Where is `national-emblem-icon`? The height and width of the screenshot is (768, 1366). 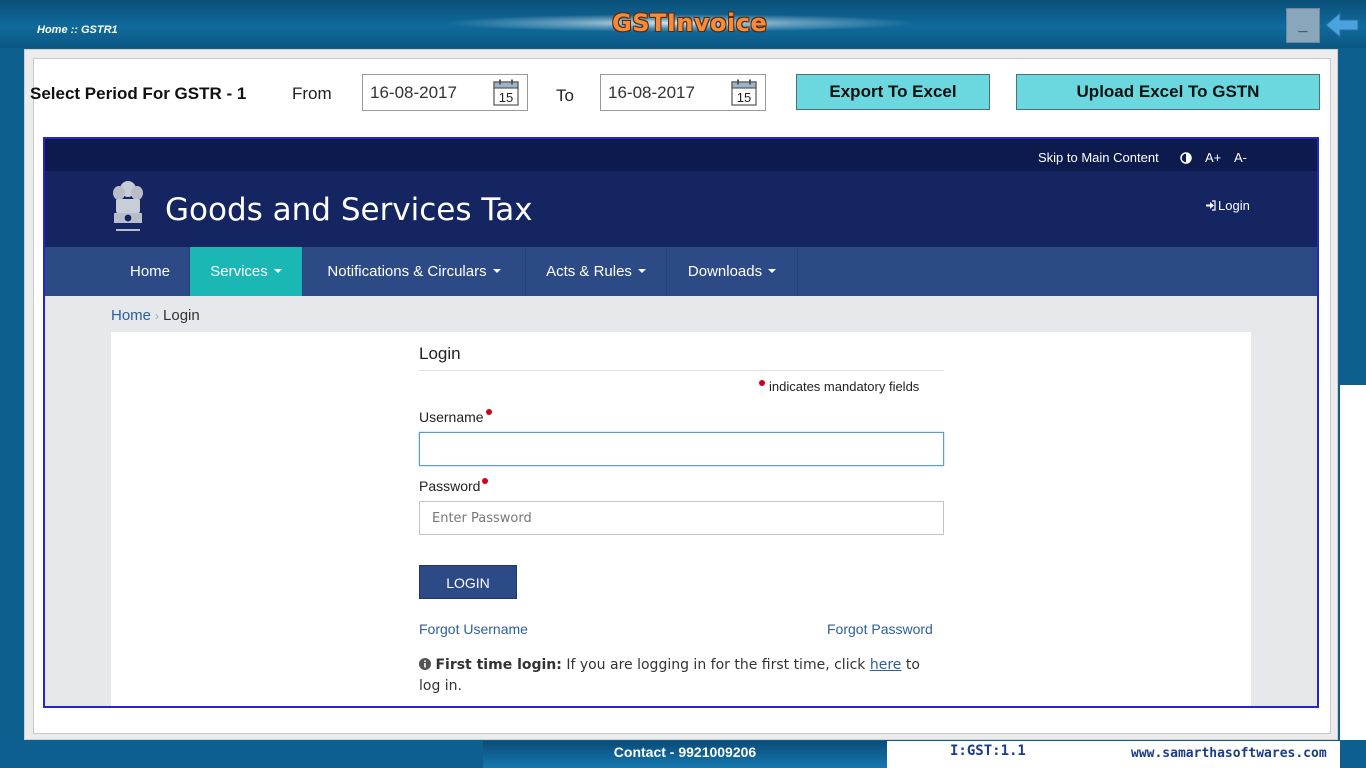 national-emblem-icon is located at coordinates (128, 210).